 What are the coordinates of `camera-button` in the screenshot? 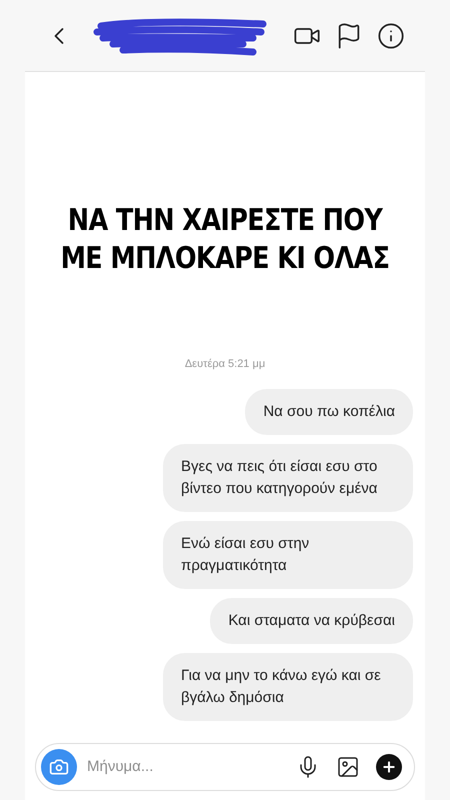 It's located at (59, 767).